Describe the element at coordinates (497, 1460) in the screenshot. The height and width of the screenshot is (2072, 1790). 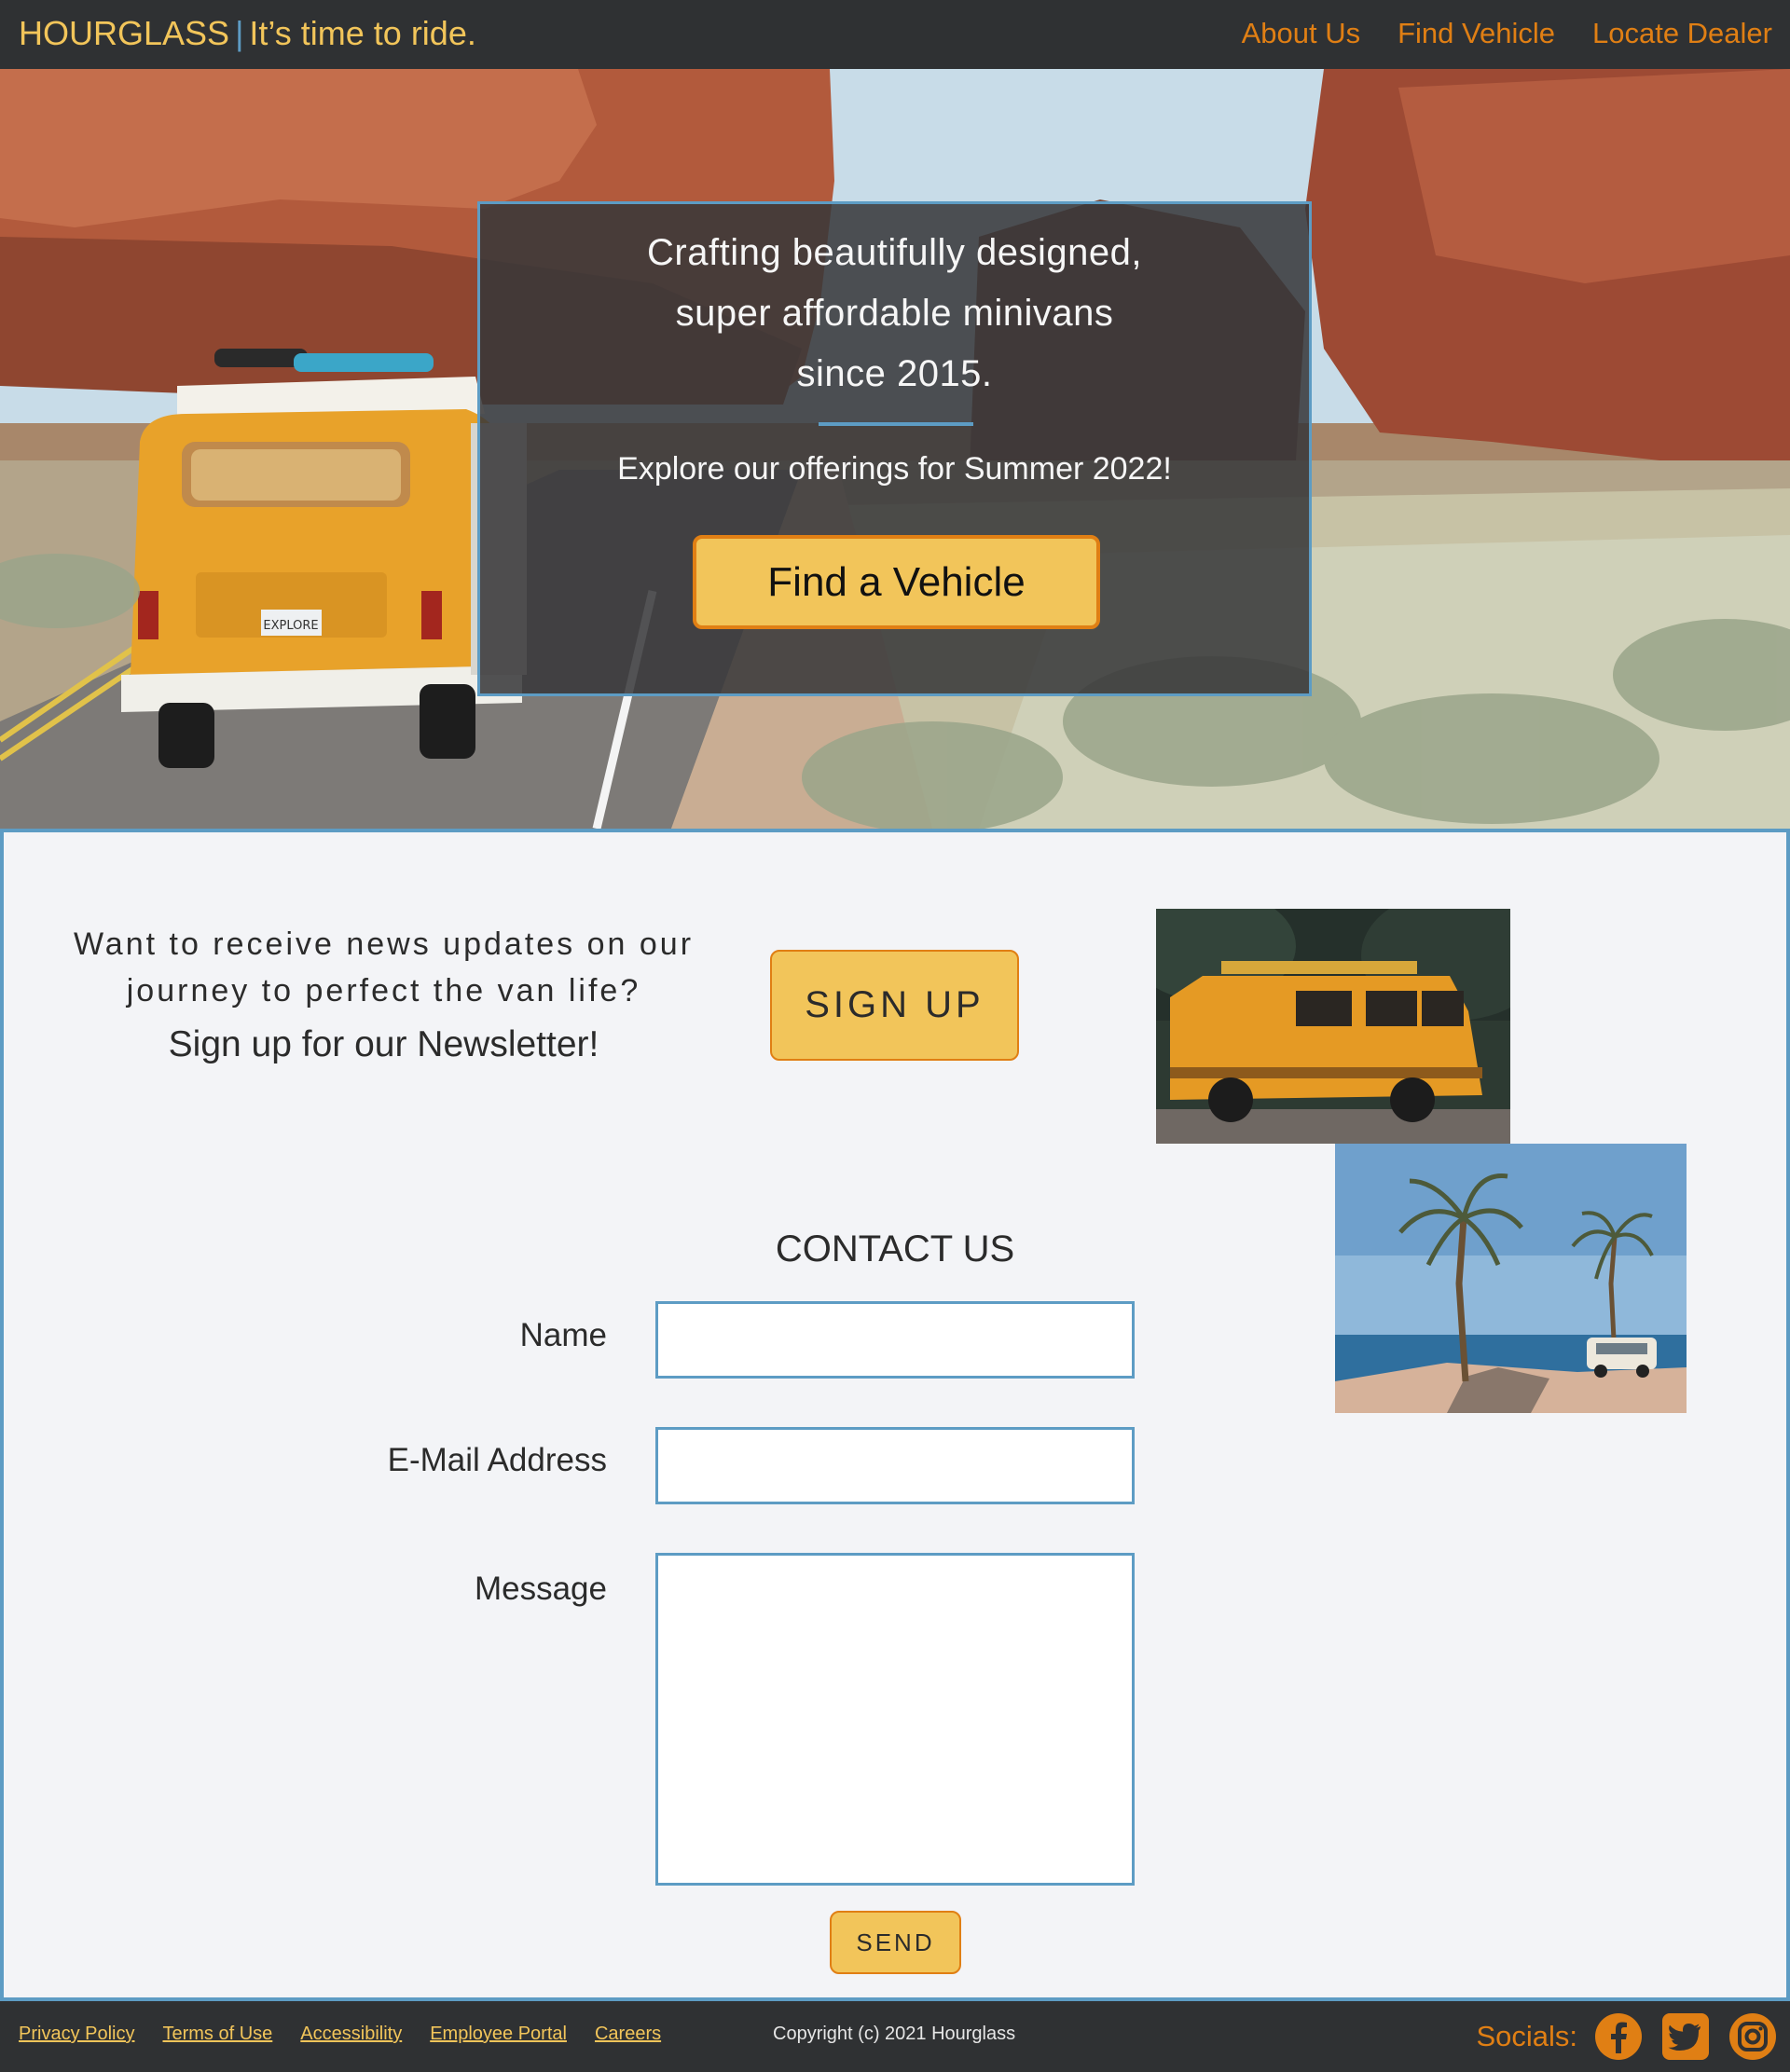
I see `email-label: E-Mail Address` at that location.